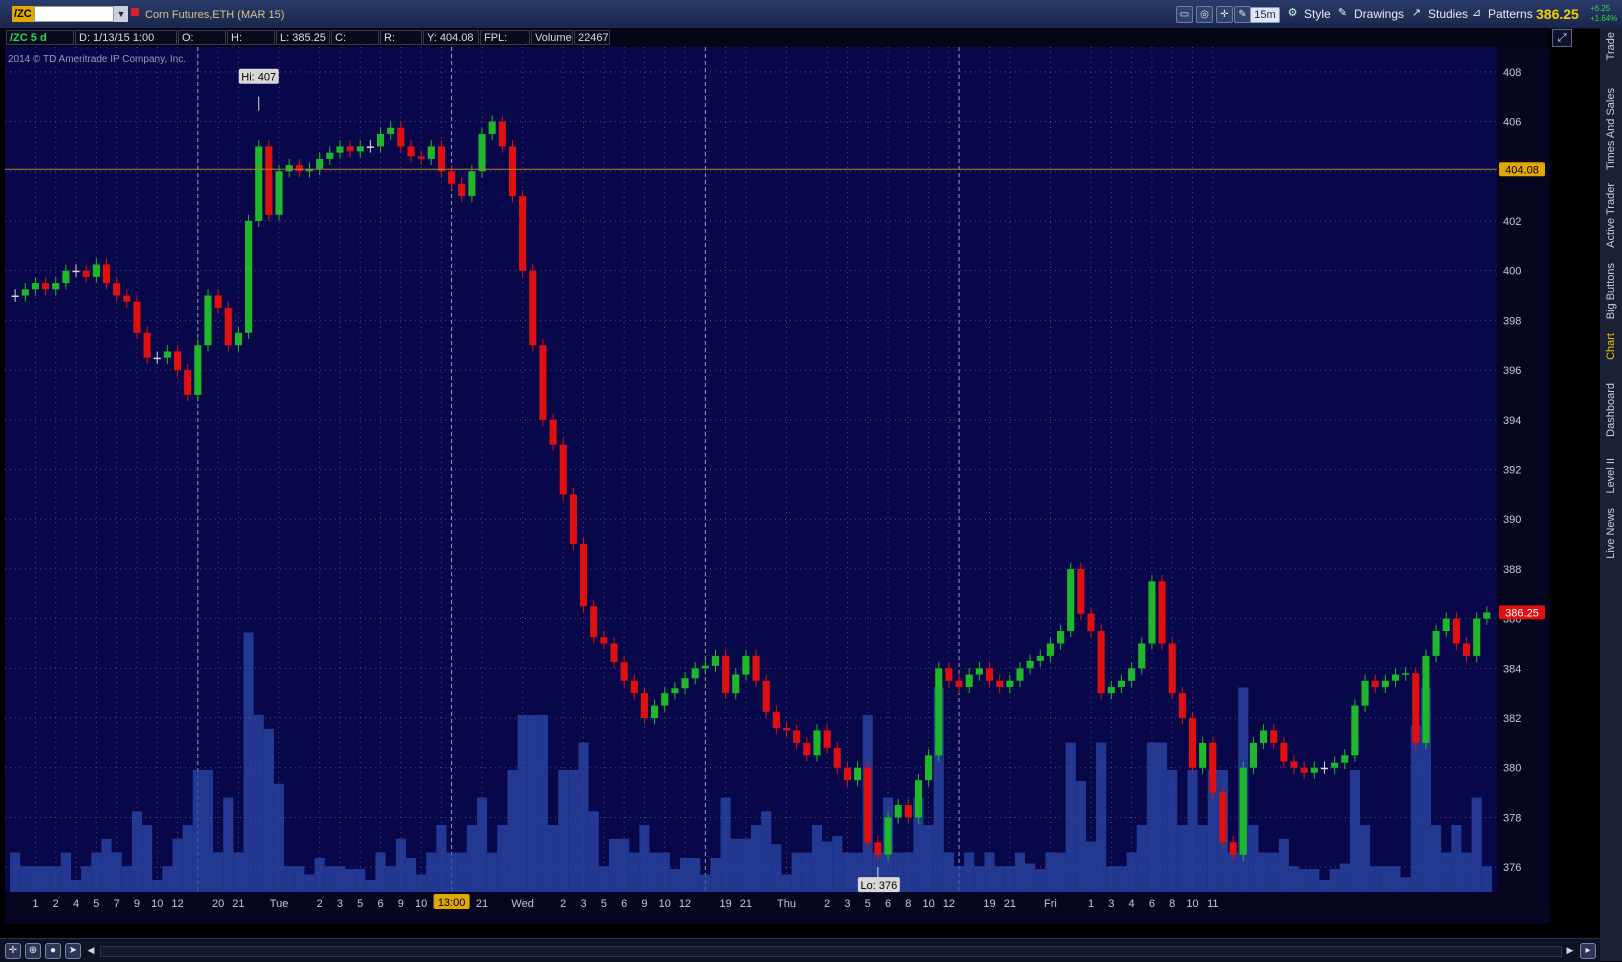  What do you see at coordinates (157, 904) in the screenshot?
I see `x-tick-label: 10` at bounding box center [157, 904].